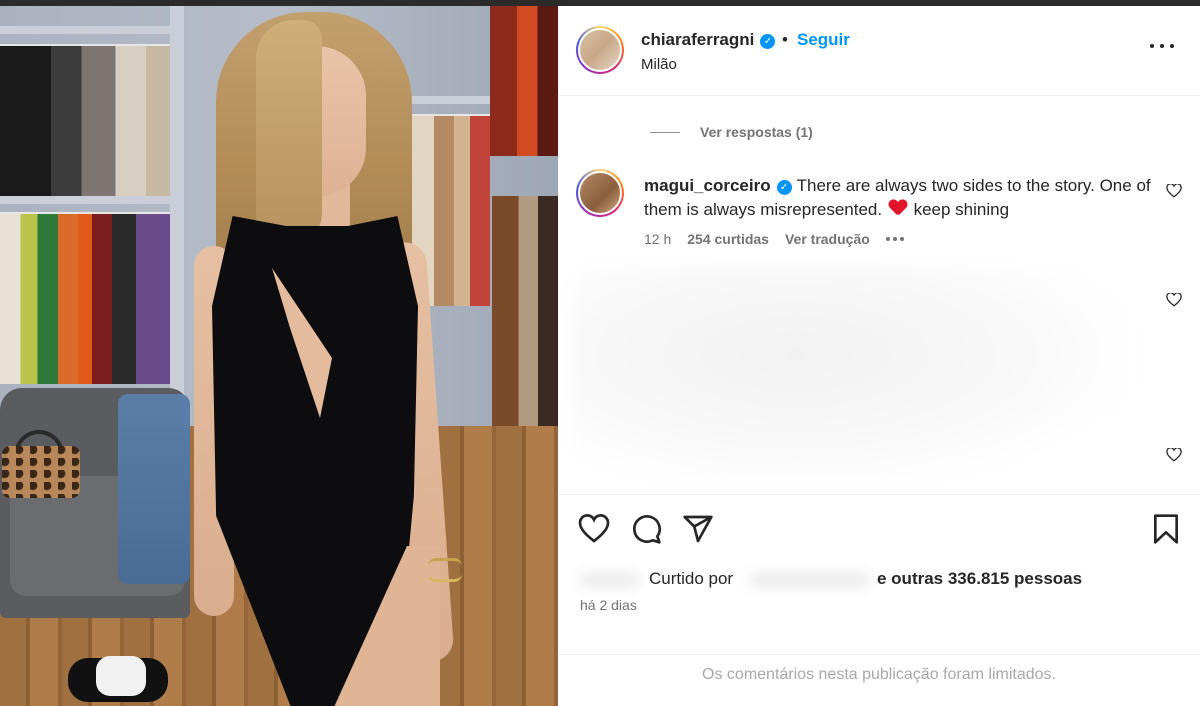  Describe the element at coordinates (979, 579) in the screenshot. I see `likes-count: e outras 336.815 pessoas` at that location.